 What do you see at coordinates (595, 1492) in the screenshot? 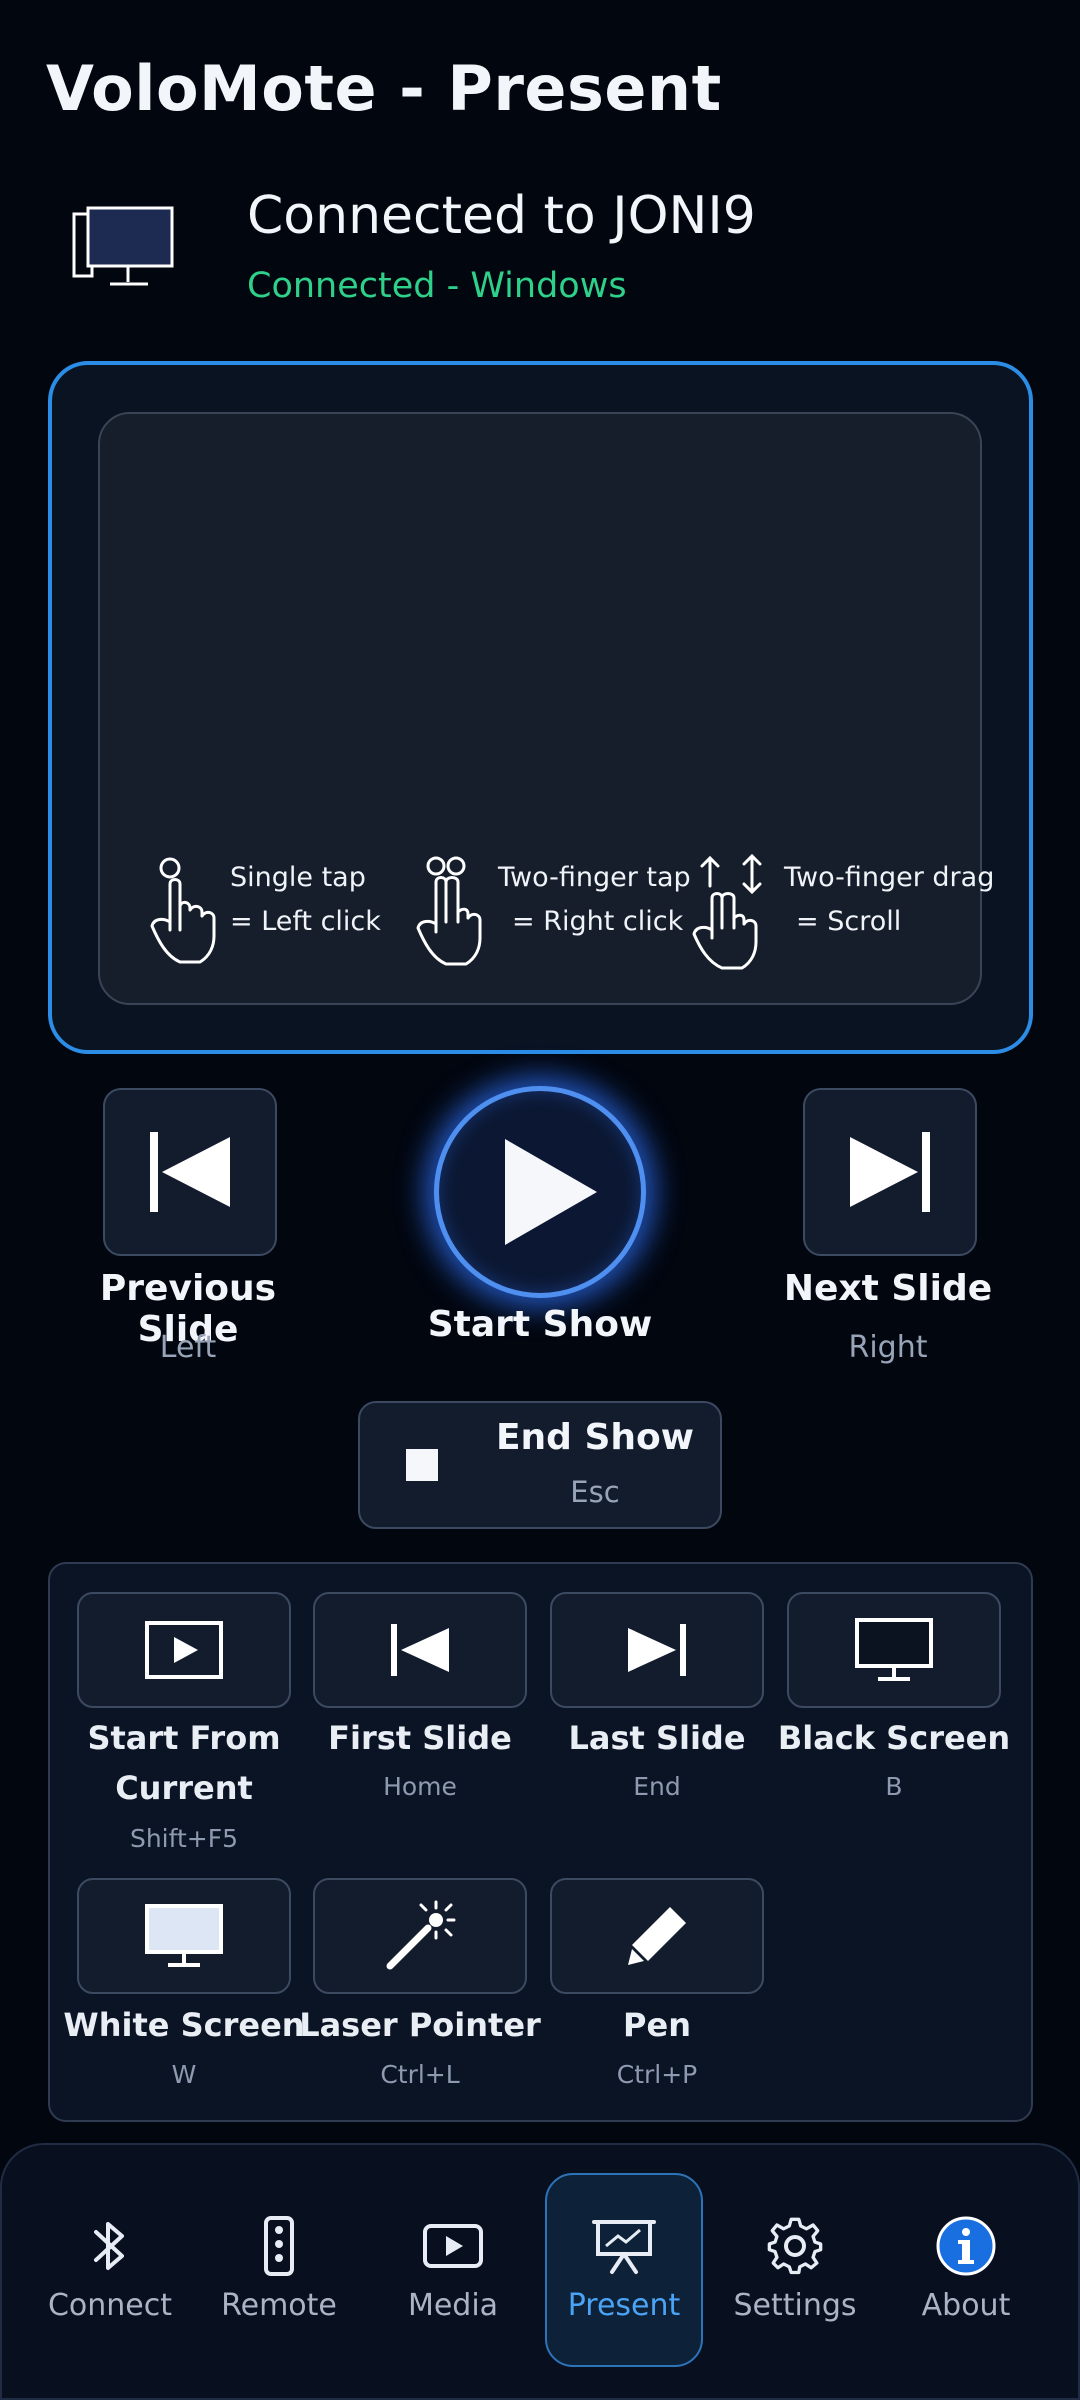
I see `end-show-key: Esc` at bounding box center [595, 1492].